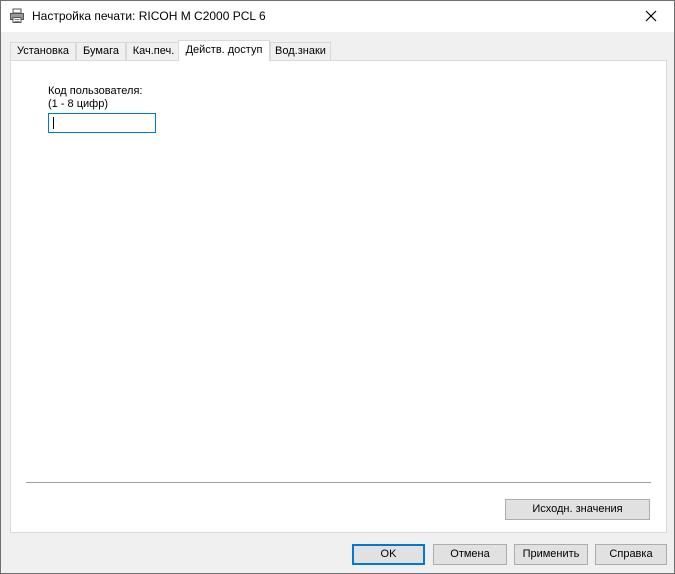 This screenshot has width=675, height=574. What do you see at coordinates (300, 51) in the screenshot?
I see `tab-watermarks: Вод.знаки` at bounding box center [300, 51].